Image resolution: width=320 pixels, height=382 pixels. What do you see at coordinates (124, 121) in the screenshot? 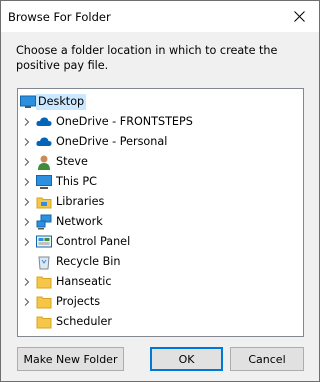
I see `tree-item-label: OneDrive - FRONTSTEPS` at bounding box center [124, 121].